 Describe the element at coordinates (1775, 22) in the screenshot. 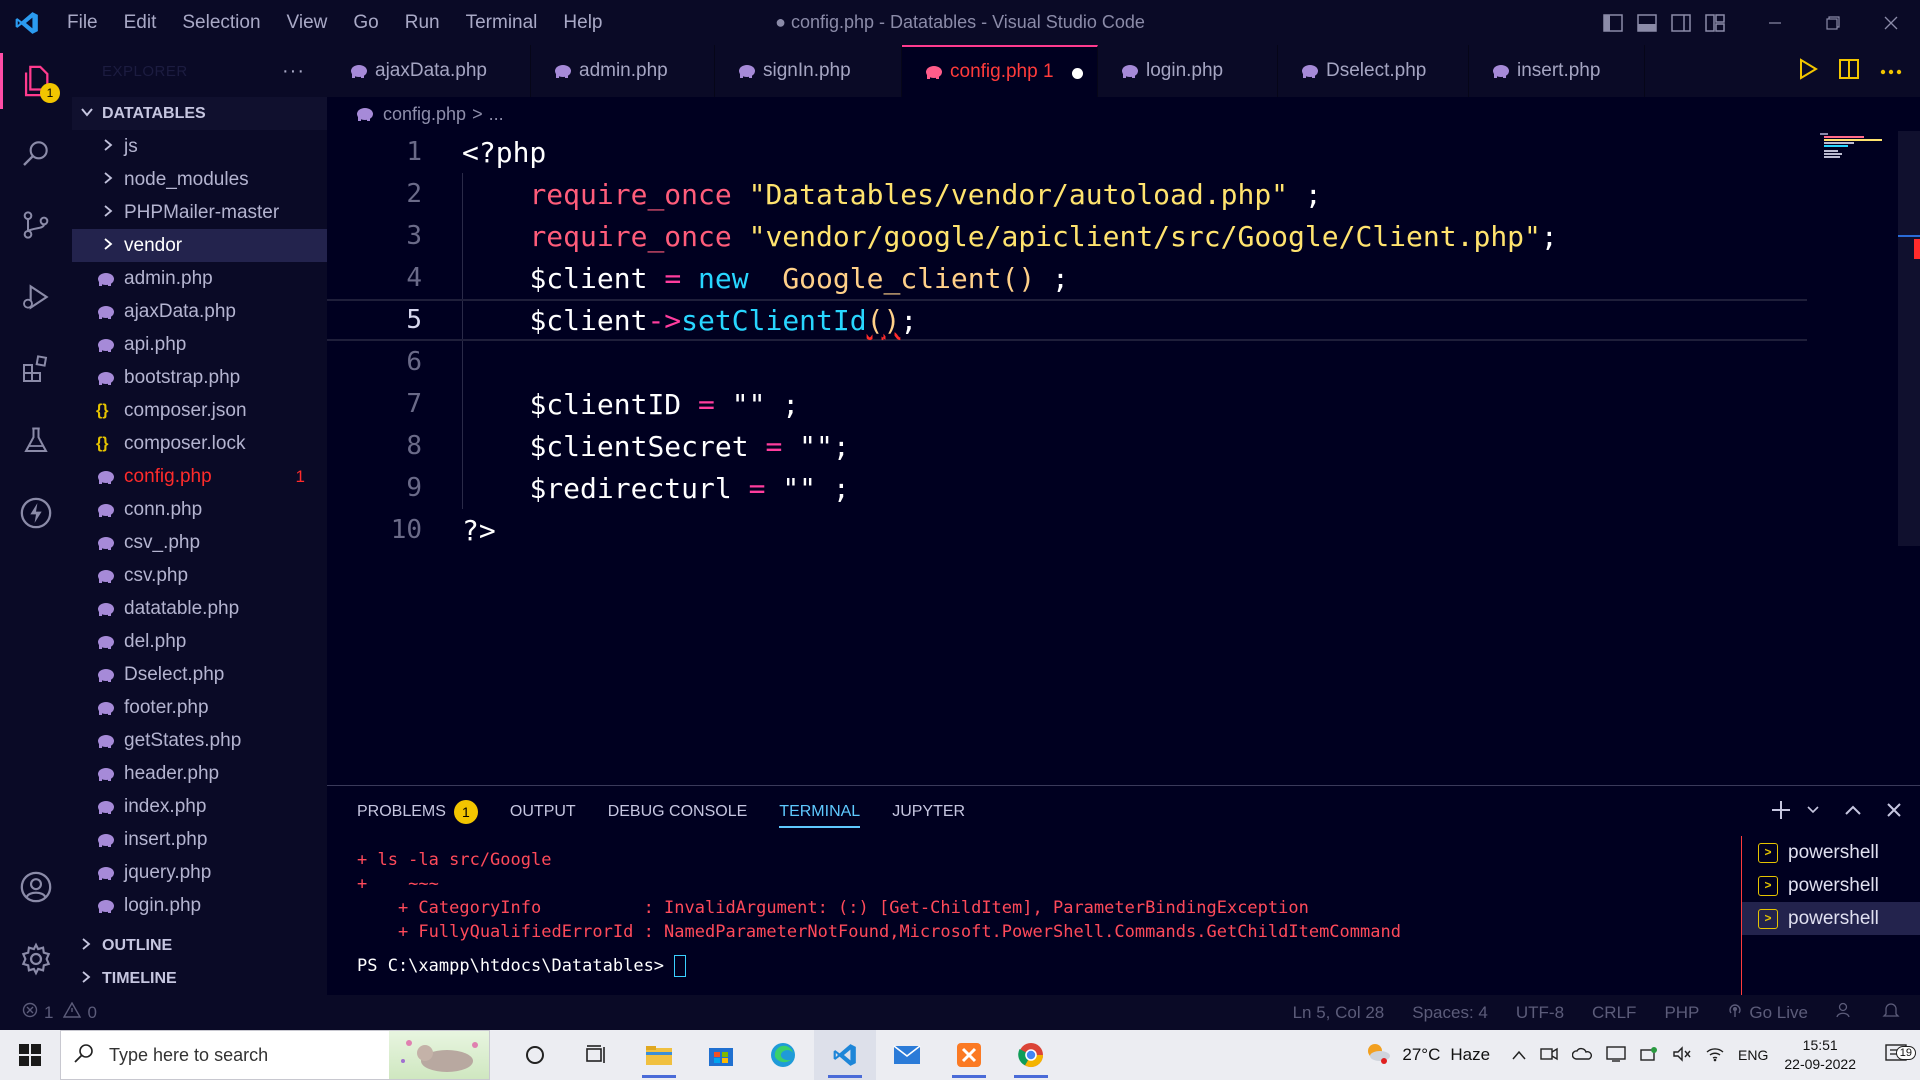

I see `minimize-icon` at that location.